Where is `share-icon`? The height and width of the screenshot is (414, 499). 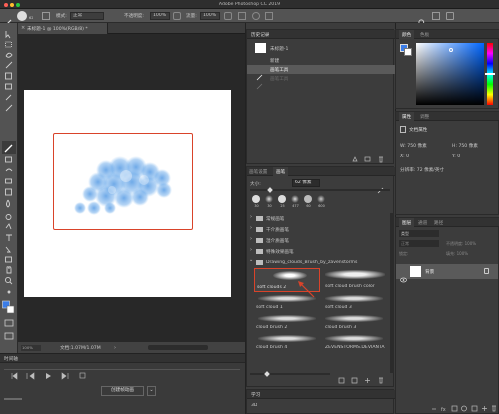
share-icon is located at coordinates (450, 16).